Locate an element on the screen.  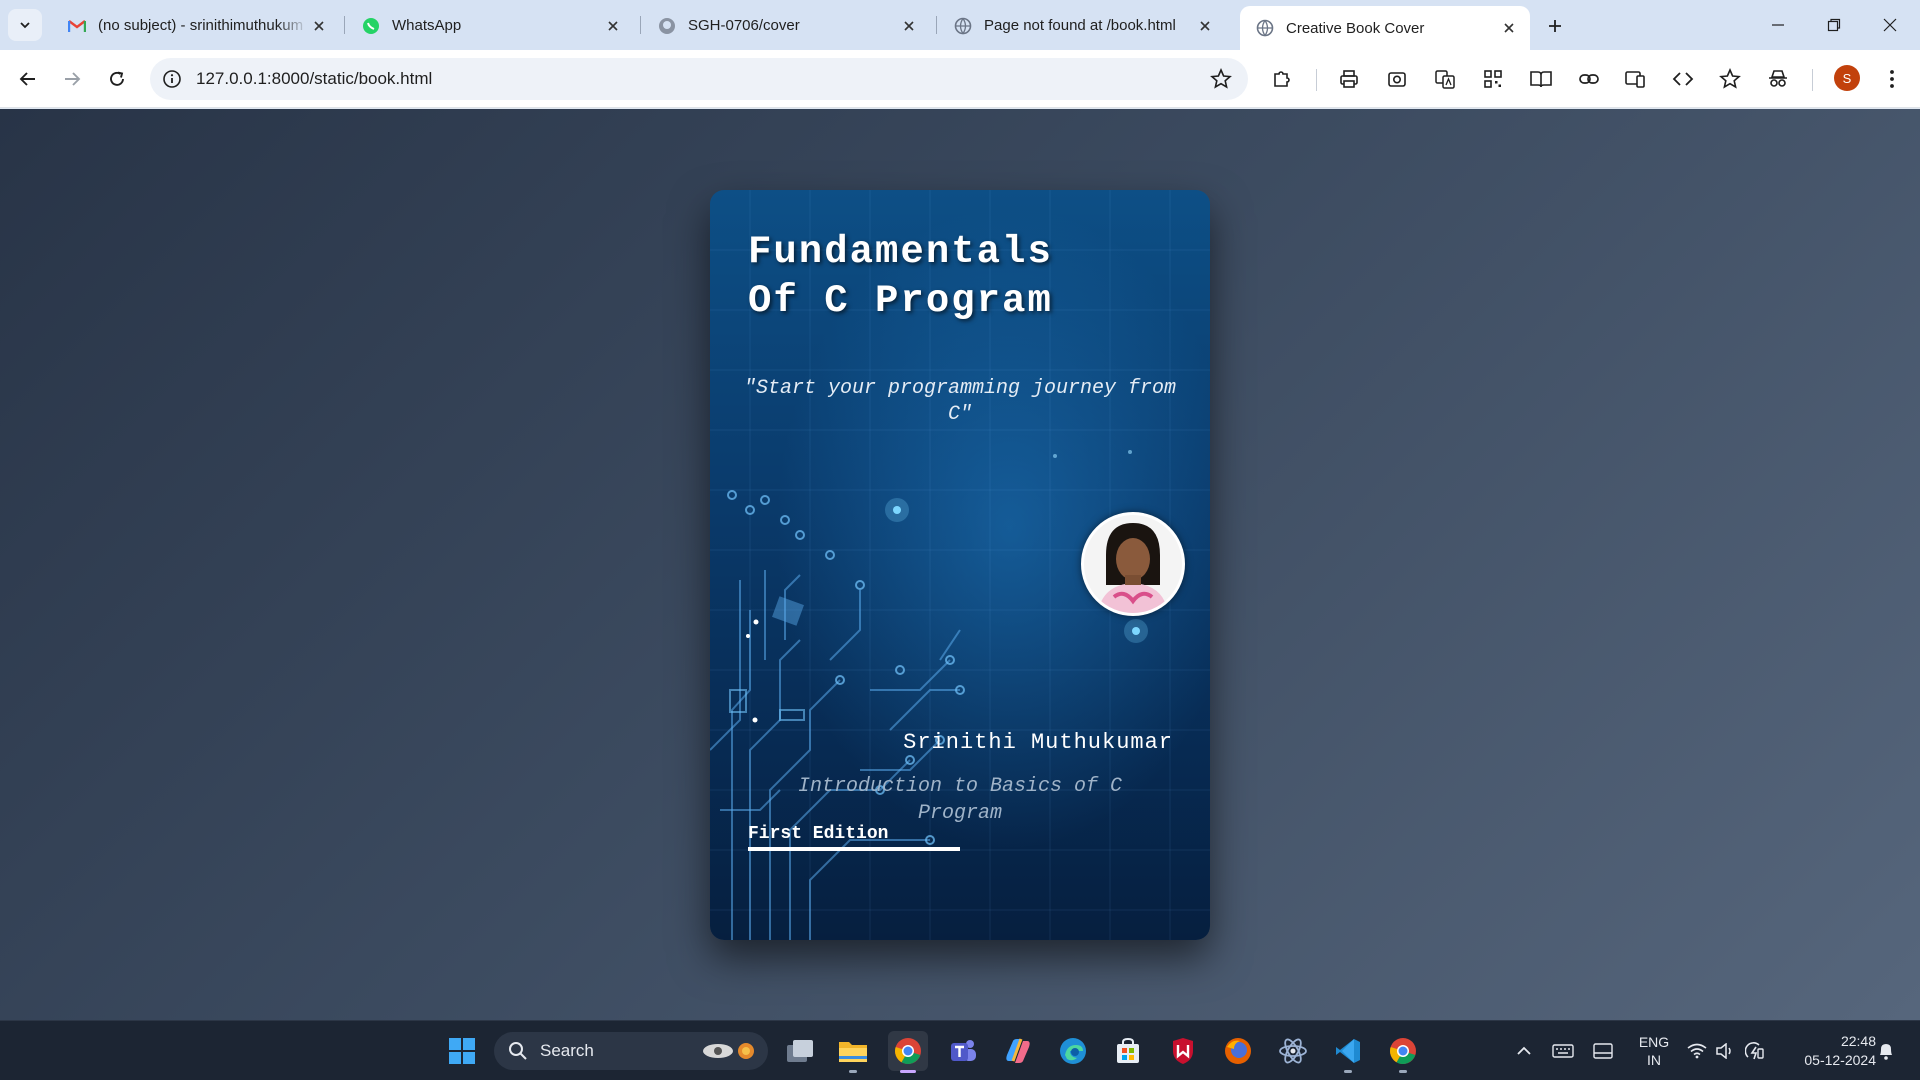
favorites-button is located at coordinates (1730, 79).